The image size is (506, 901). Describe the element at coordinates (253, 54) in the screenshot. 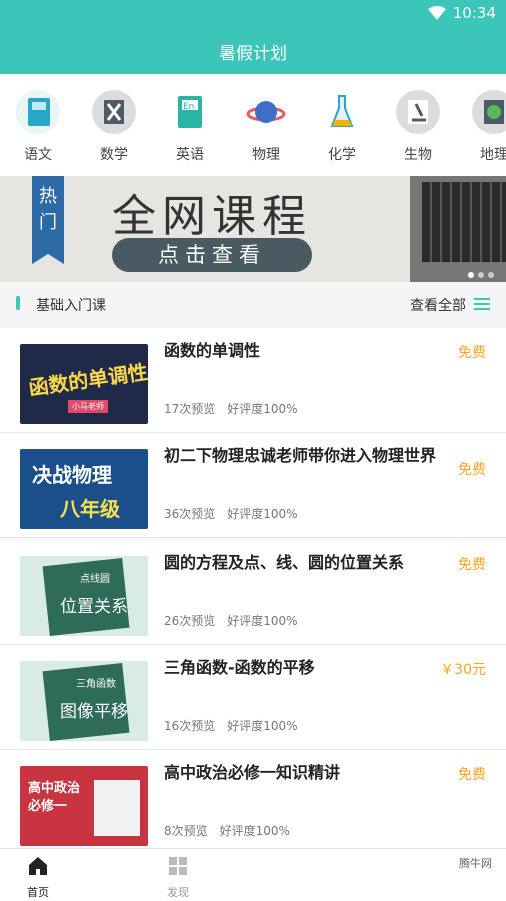

I see `page-title: 暑假计划` at that location.